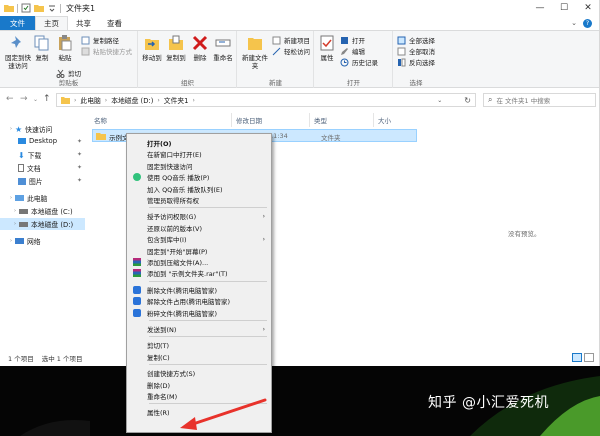 This screenshot has height=436, width=600. What do you see at coordinates (100, 40) in the screenshot?
I see `copy-path-button: 复制路径` at bounding box center [100, 40].